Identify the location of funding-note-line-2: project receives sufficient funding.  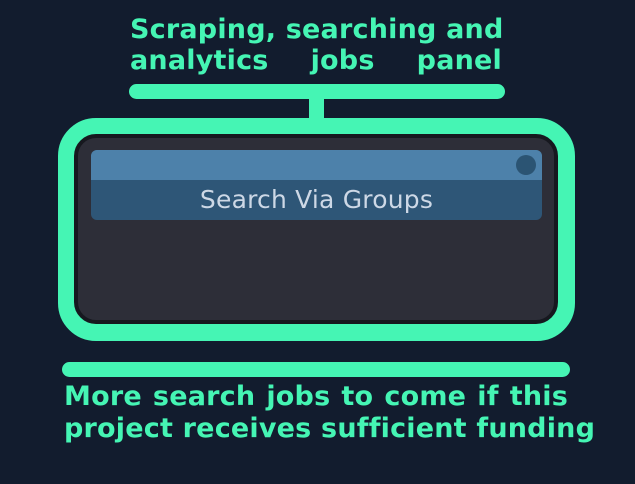
(330, 428).